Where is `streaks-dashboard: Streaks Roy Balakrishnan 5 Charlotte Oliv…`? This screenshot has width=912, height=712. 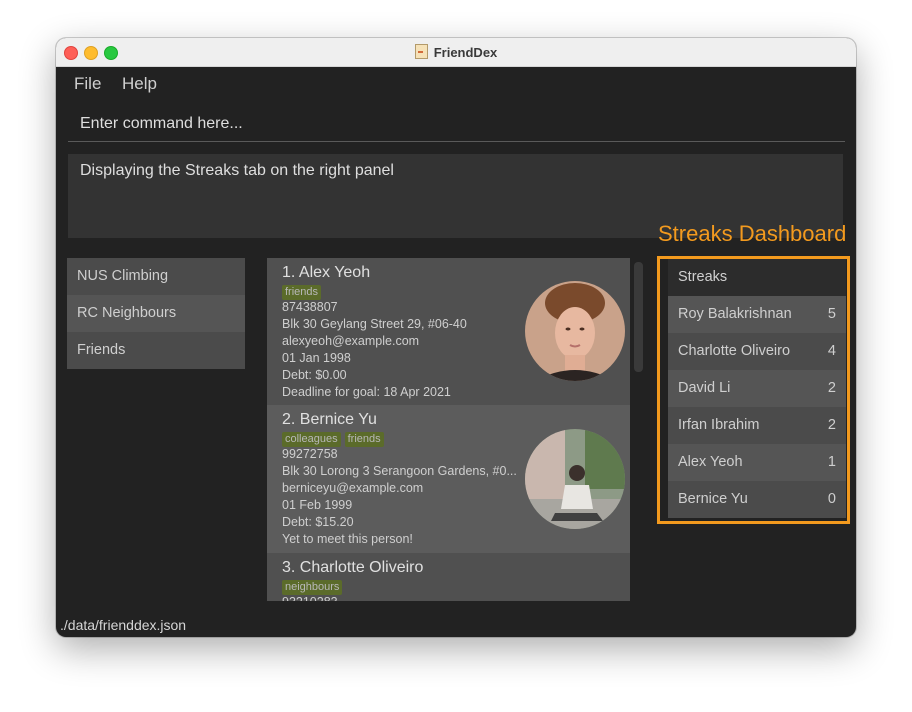 streaks-dashboard: Streaks Roy Balakrishnan 5 Charlotte Oliv… is located at coordinates (753, 390).